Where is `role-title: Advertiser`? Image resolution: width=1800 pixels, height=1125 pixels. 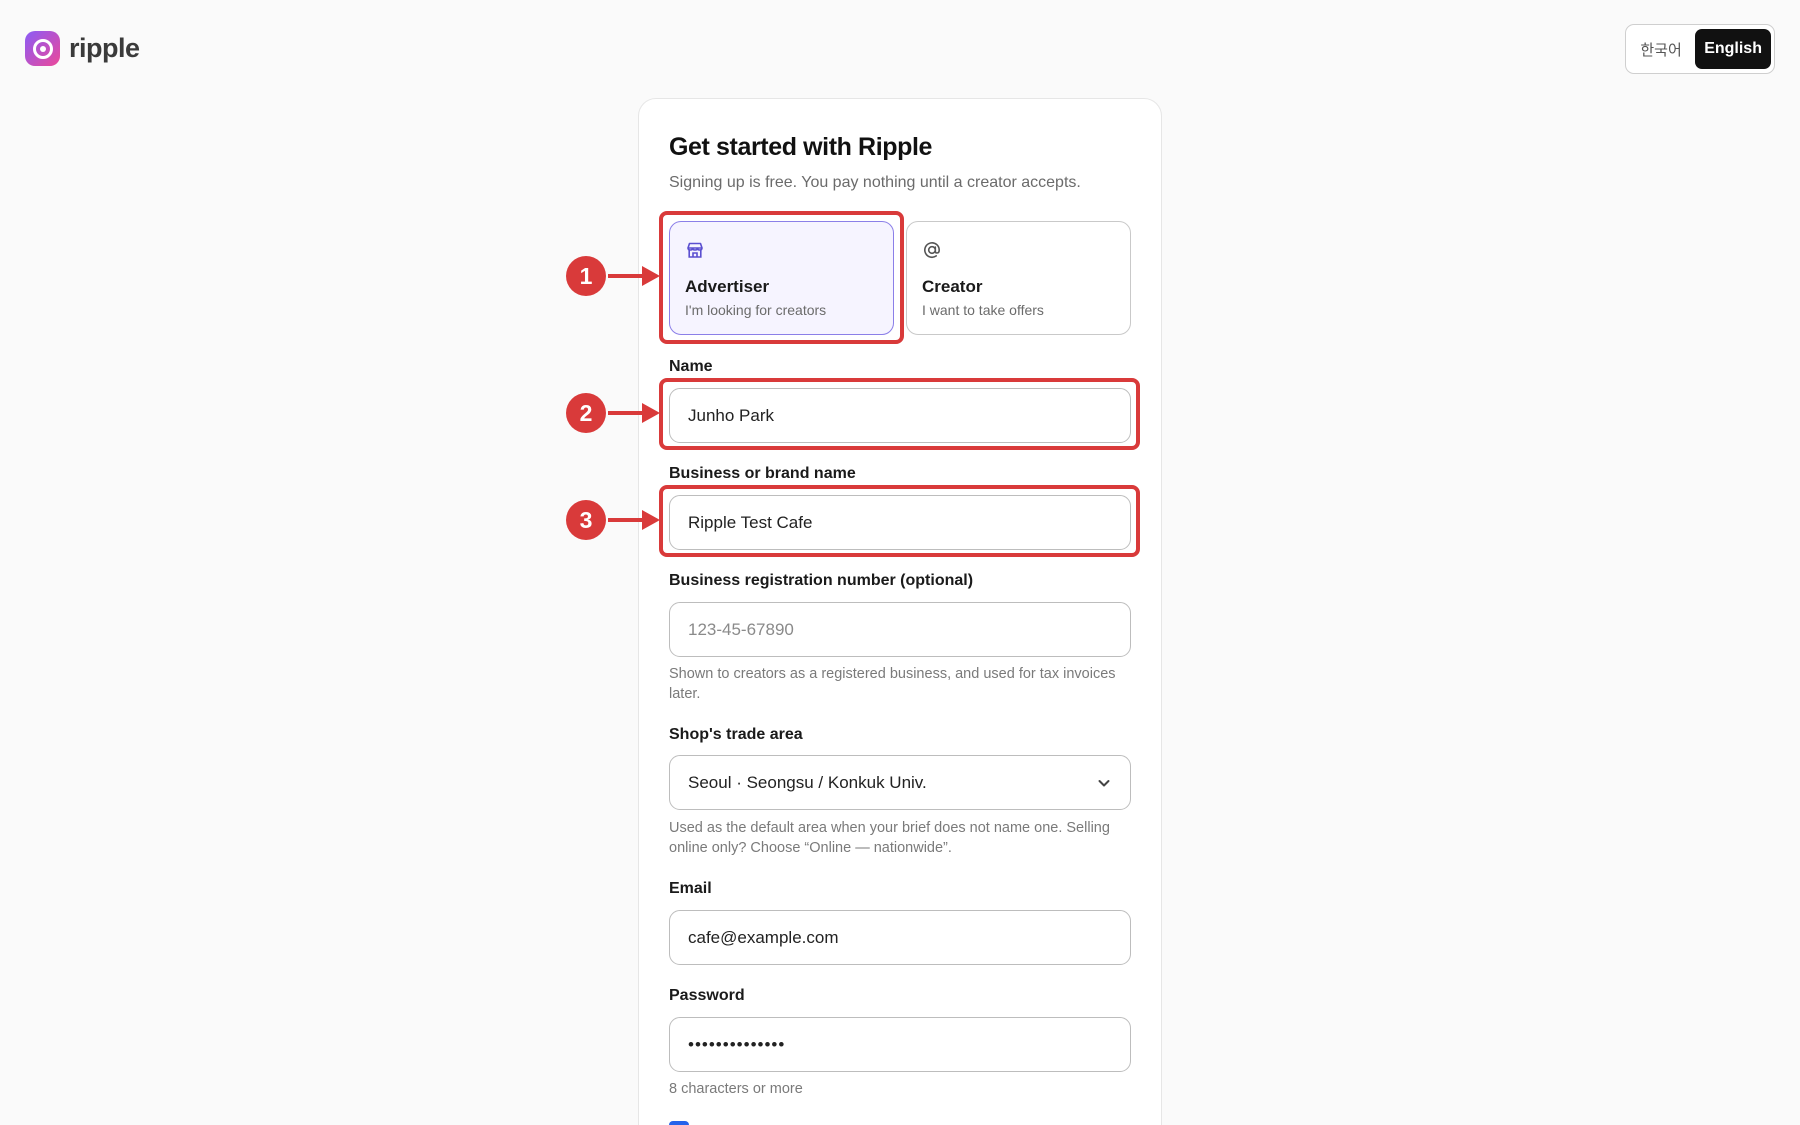 role-title: Advertiser is located at coordinates (727, 286).